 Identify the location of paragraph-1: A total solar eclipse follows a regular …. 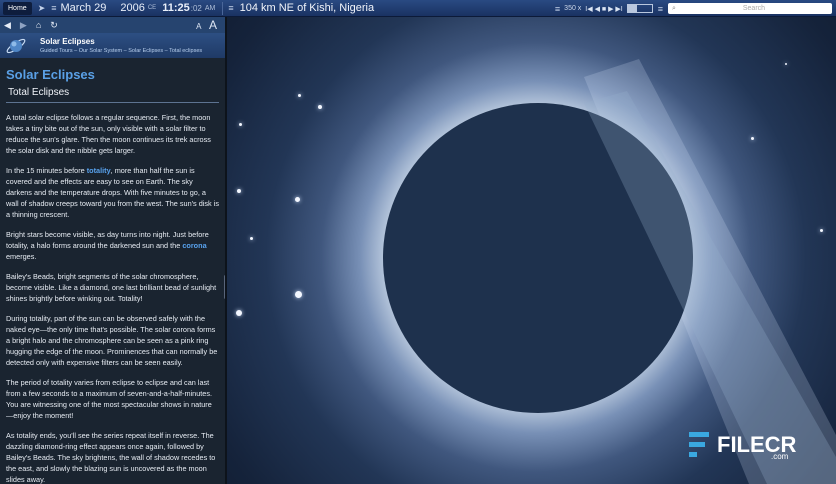
(108, 134).